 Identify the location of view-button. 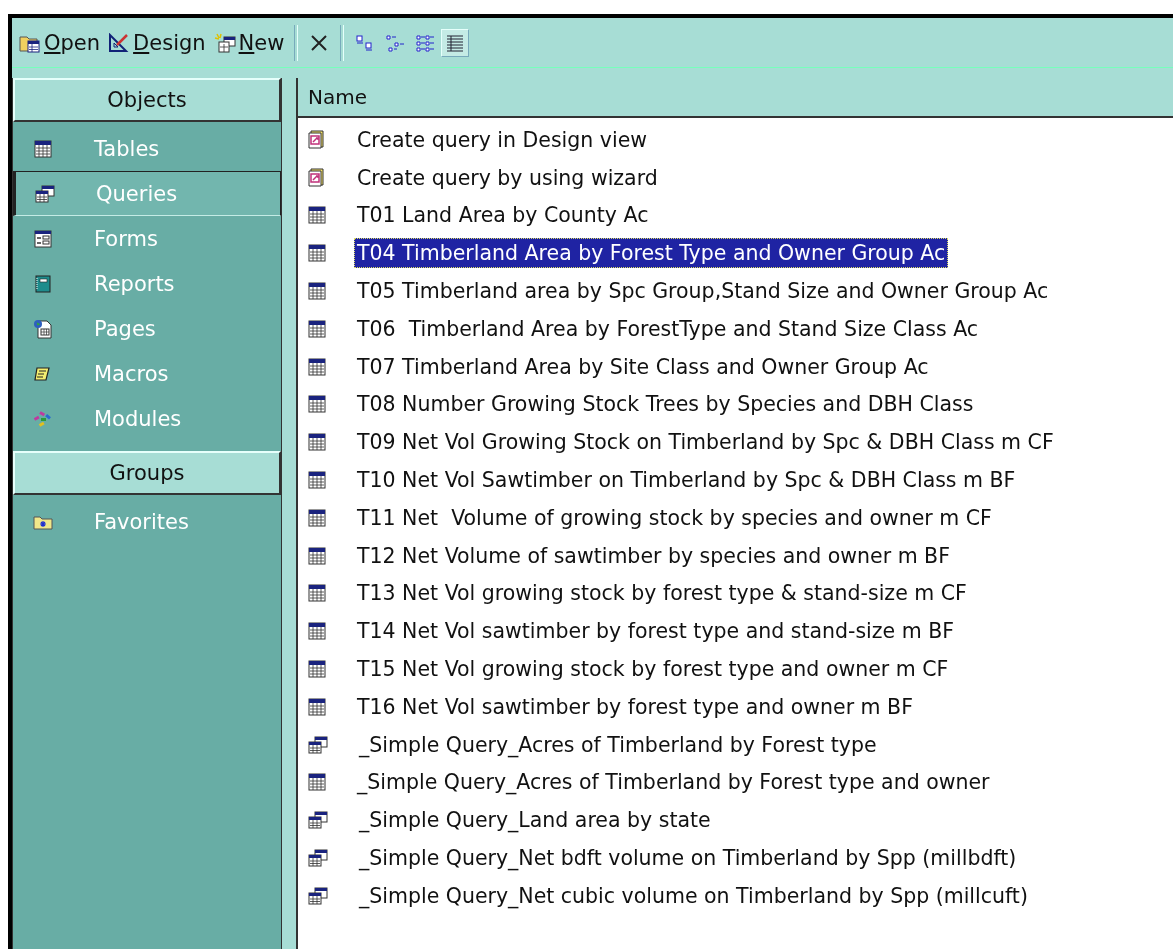
(455, 42).